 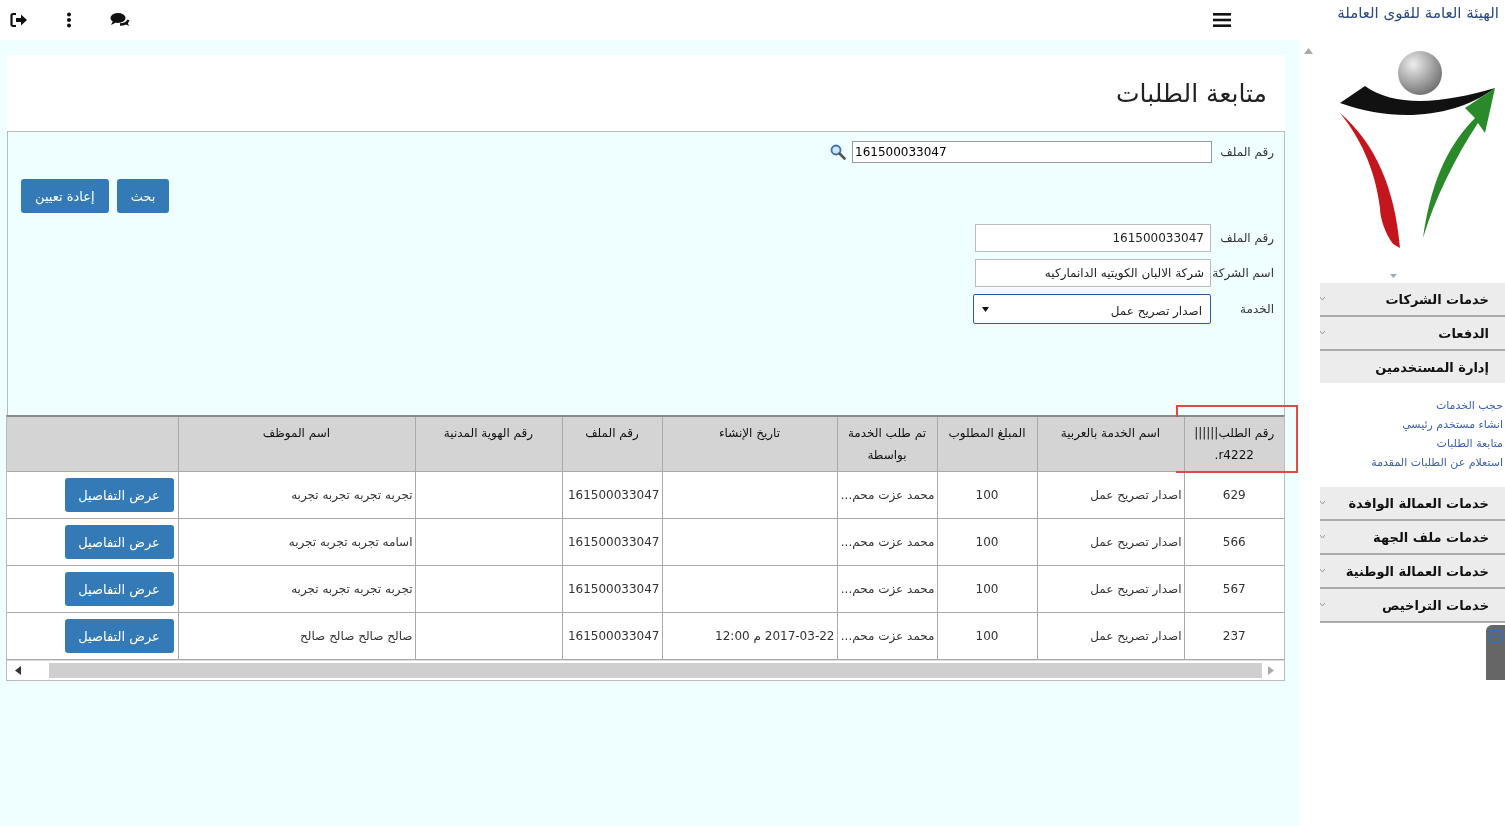 What do you see at coordinates (1412, 572) in the screenshot?
I see `menu-item: خدمات العمالة الوطنية` at bounding box center [1412, 572].